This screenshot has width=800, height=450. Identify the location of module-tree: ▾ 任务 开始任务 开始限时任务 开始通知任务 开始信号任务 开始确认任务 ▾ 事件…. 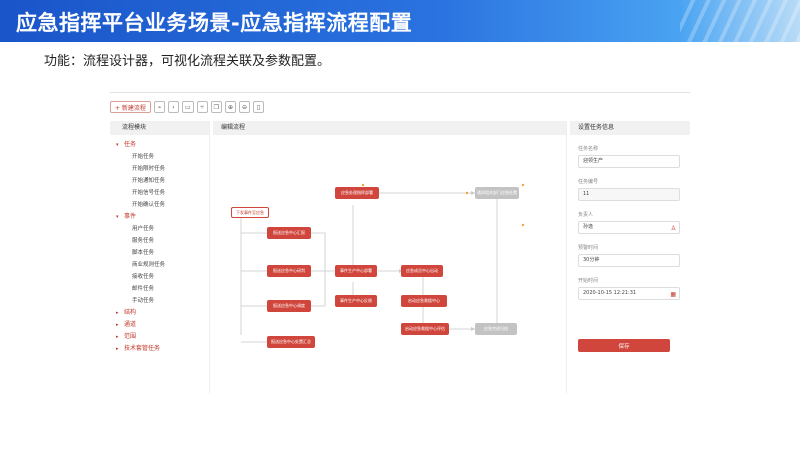
(159, 245).